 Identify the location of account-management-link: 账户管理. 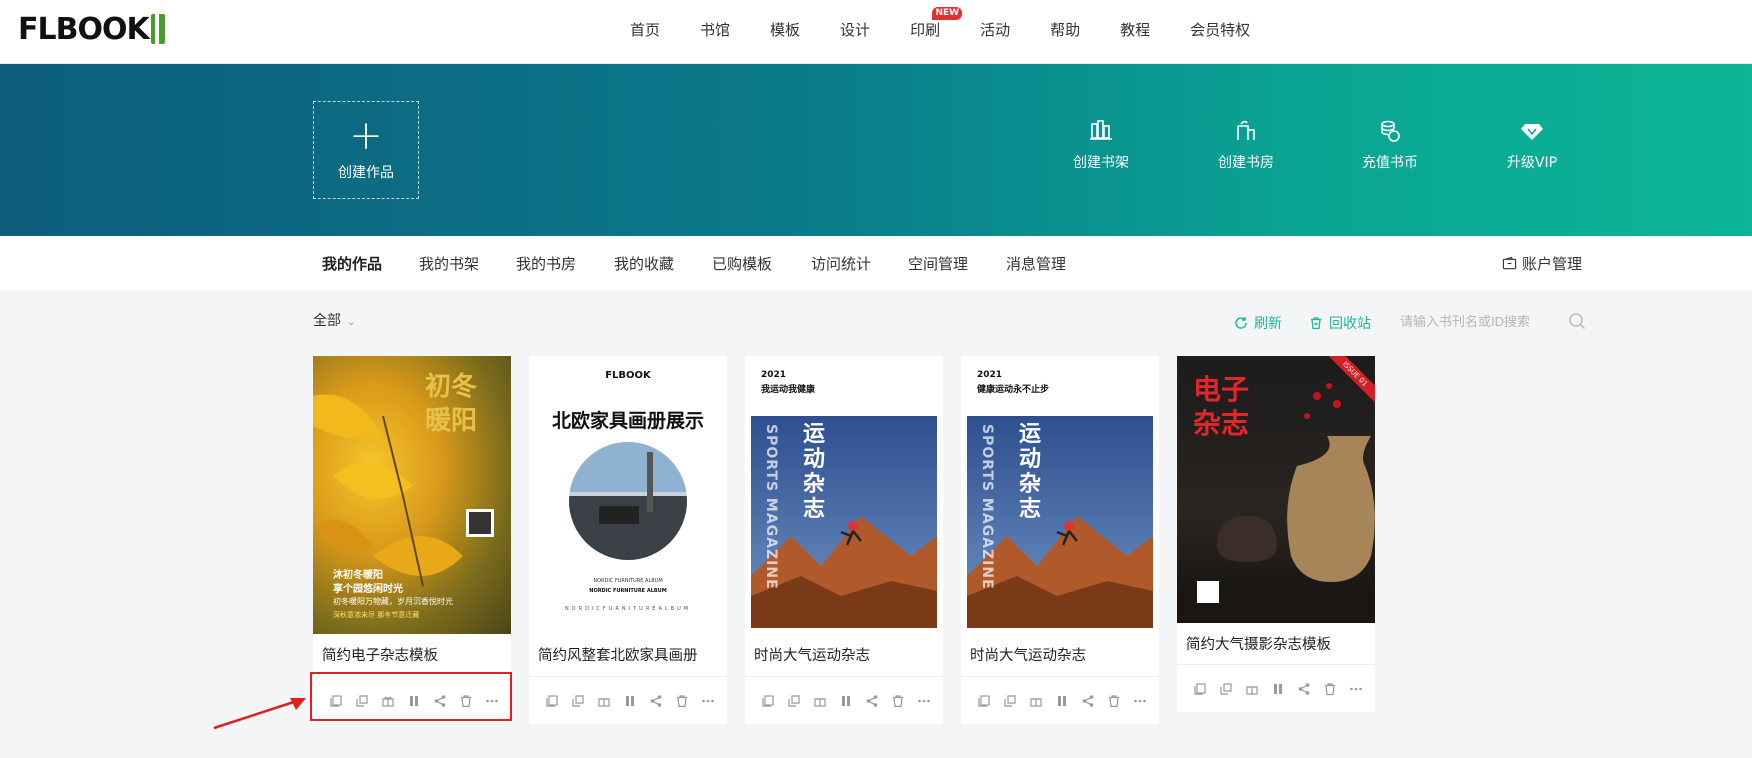
(1542, 263).